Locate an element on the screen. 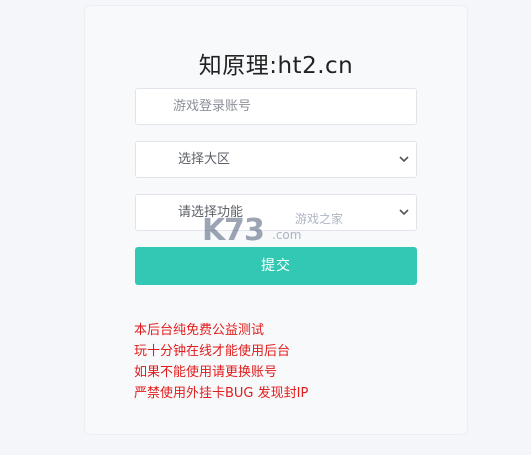 The image size is (531, 455). notice-item: 如果不能使用请更换账号 is located at coordinates (206, 372).